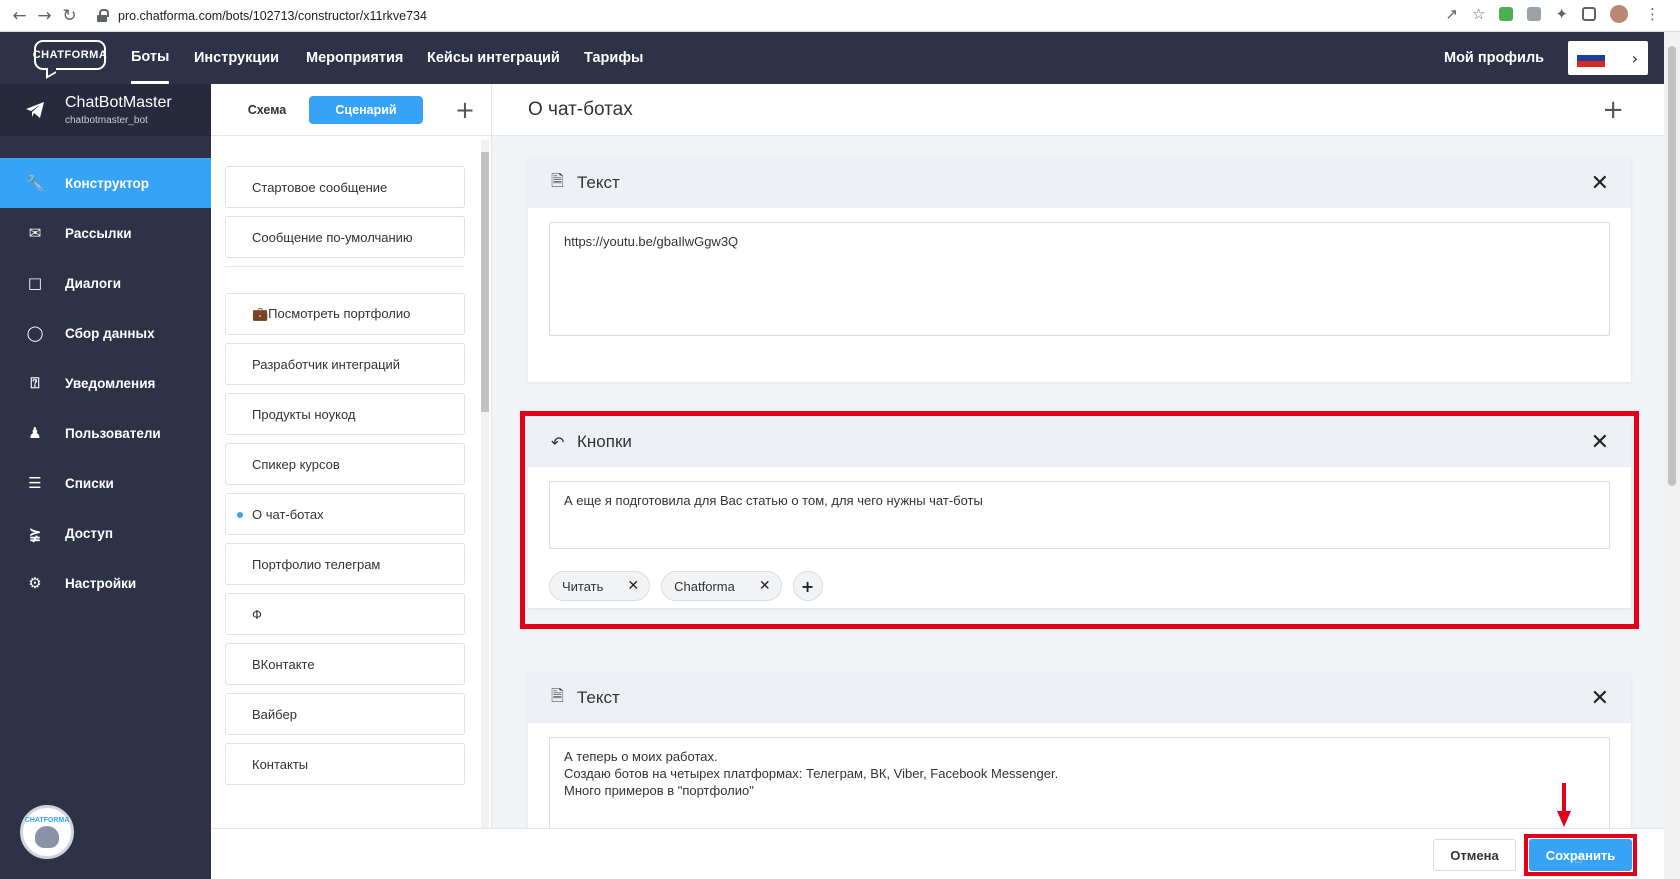 Image resolution: width=1680 pixels, height=879 pixels. I want to click on sidebar-item-data-collection: ◯ Сбор данных, so click(105, 333).